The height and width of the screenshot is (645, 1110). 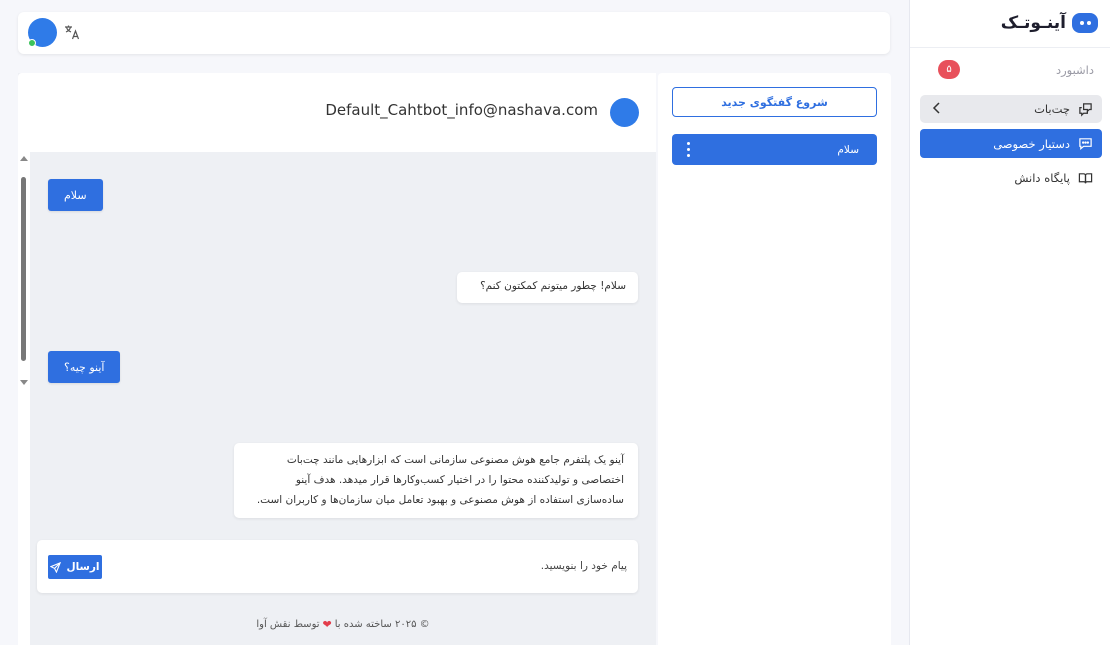 I want to click on bot-message: سلام! چطور میتونم کمکتون کنم؟, so click(x=547, y=287).